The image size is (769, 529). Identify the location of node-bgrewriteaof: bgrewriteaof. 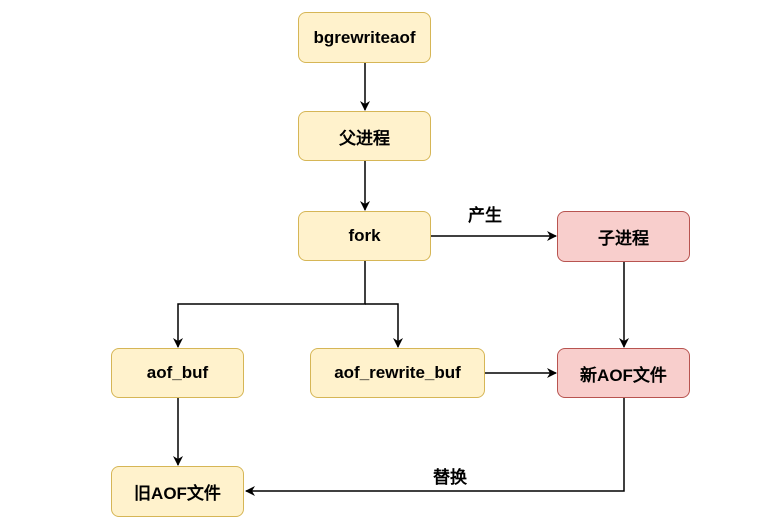
(364, 37).